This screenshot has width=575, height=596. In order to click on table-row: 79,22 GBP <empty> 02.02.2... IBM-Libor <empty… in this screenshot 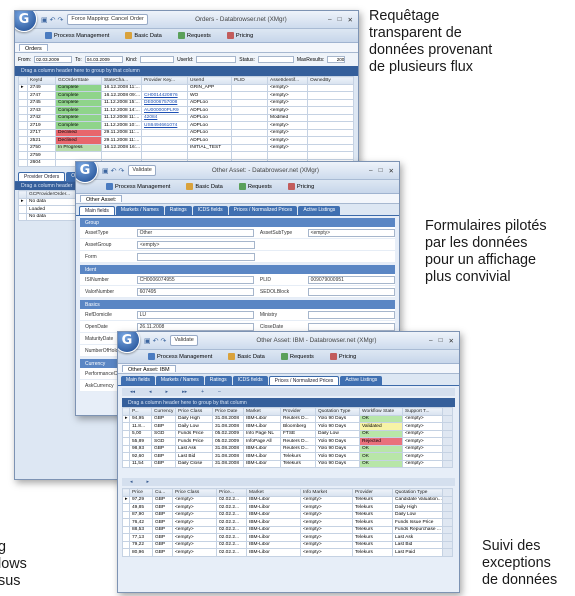, I will do `click(287, 544)`.